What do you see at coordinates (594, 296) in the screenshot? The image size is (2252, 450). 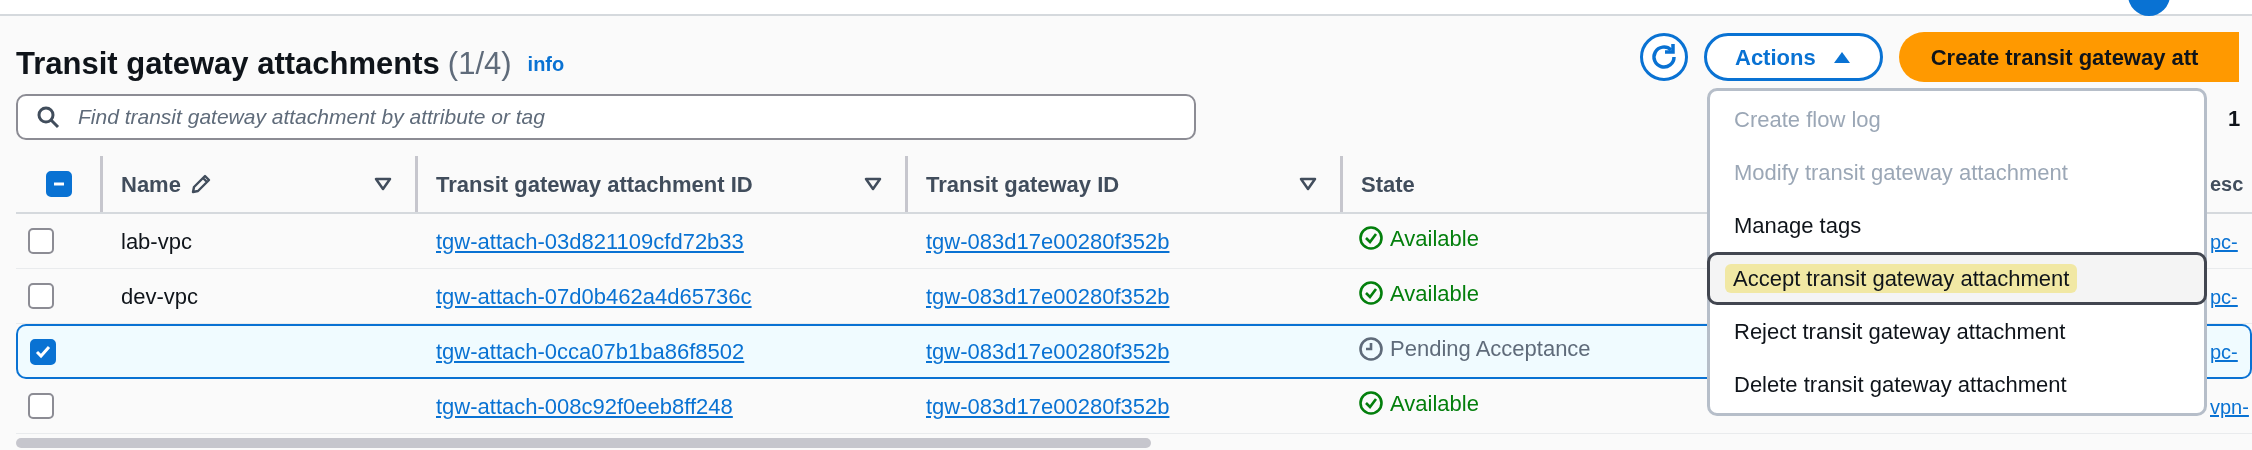 I see `attachment-link: tgw-attach-07d0b462a4d65736c` at bounding box center [594, 296].